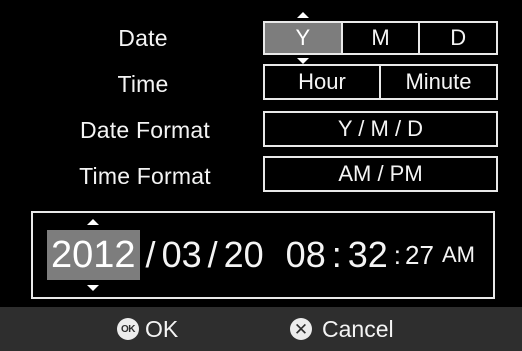 Image resolution: width=522 pixels, height=351 pixels. Describe the element at coordinates (145, 176) in the screenshot. I see `time-format-label: Time Format` at that location.